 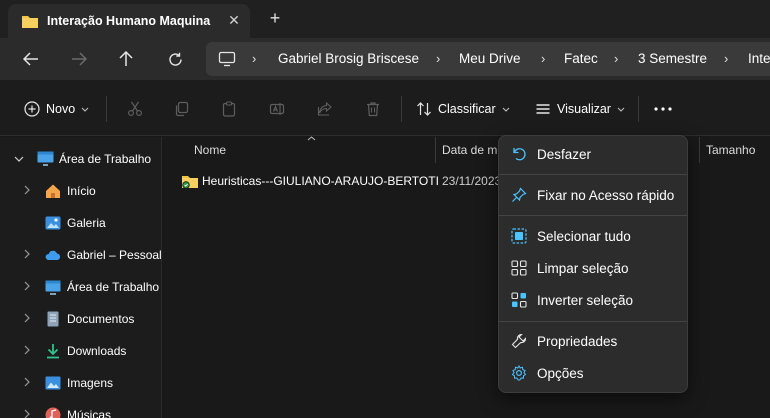 What do you see at coordinates (581, 59) in the screenshot?
I see `breadcrumb-item: Fatec` at bounding box center [581, 59].